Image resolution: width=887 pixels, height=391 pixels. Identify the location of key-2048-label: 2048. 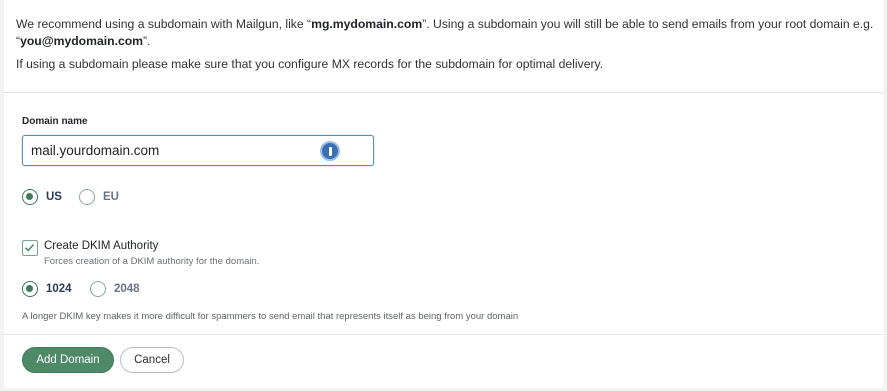
(127, 289).